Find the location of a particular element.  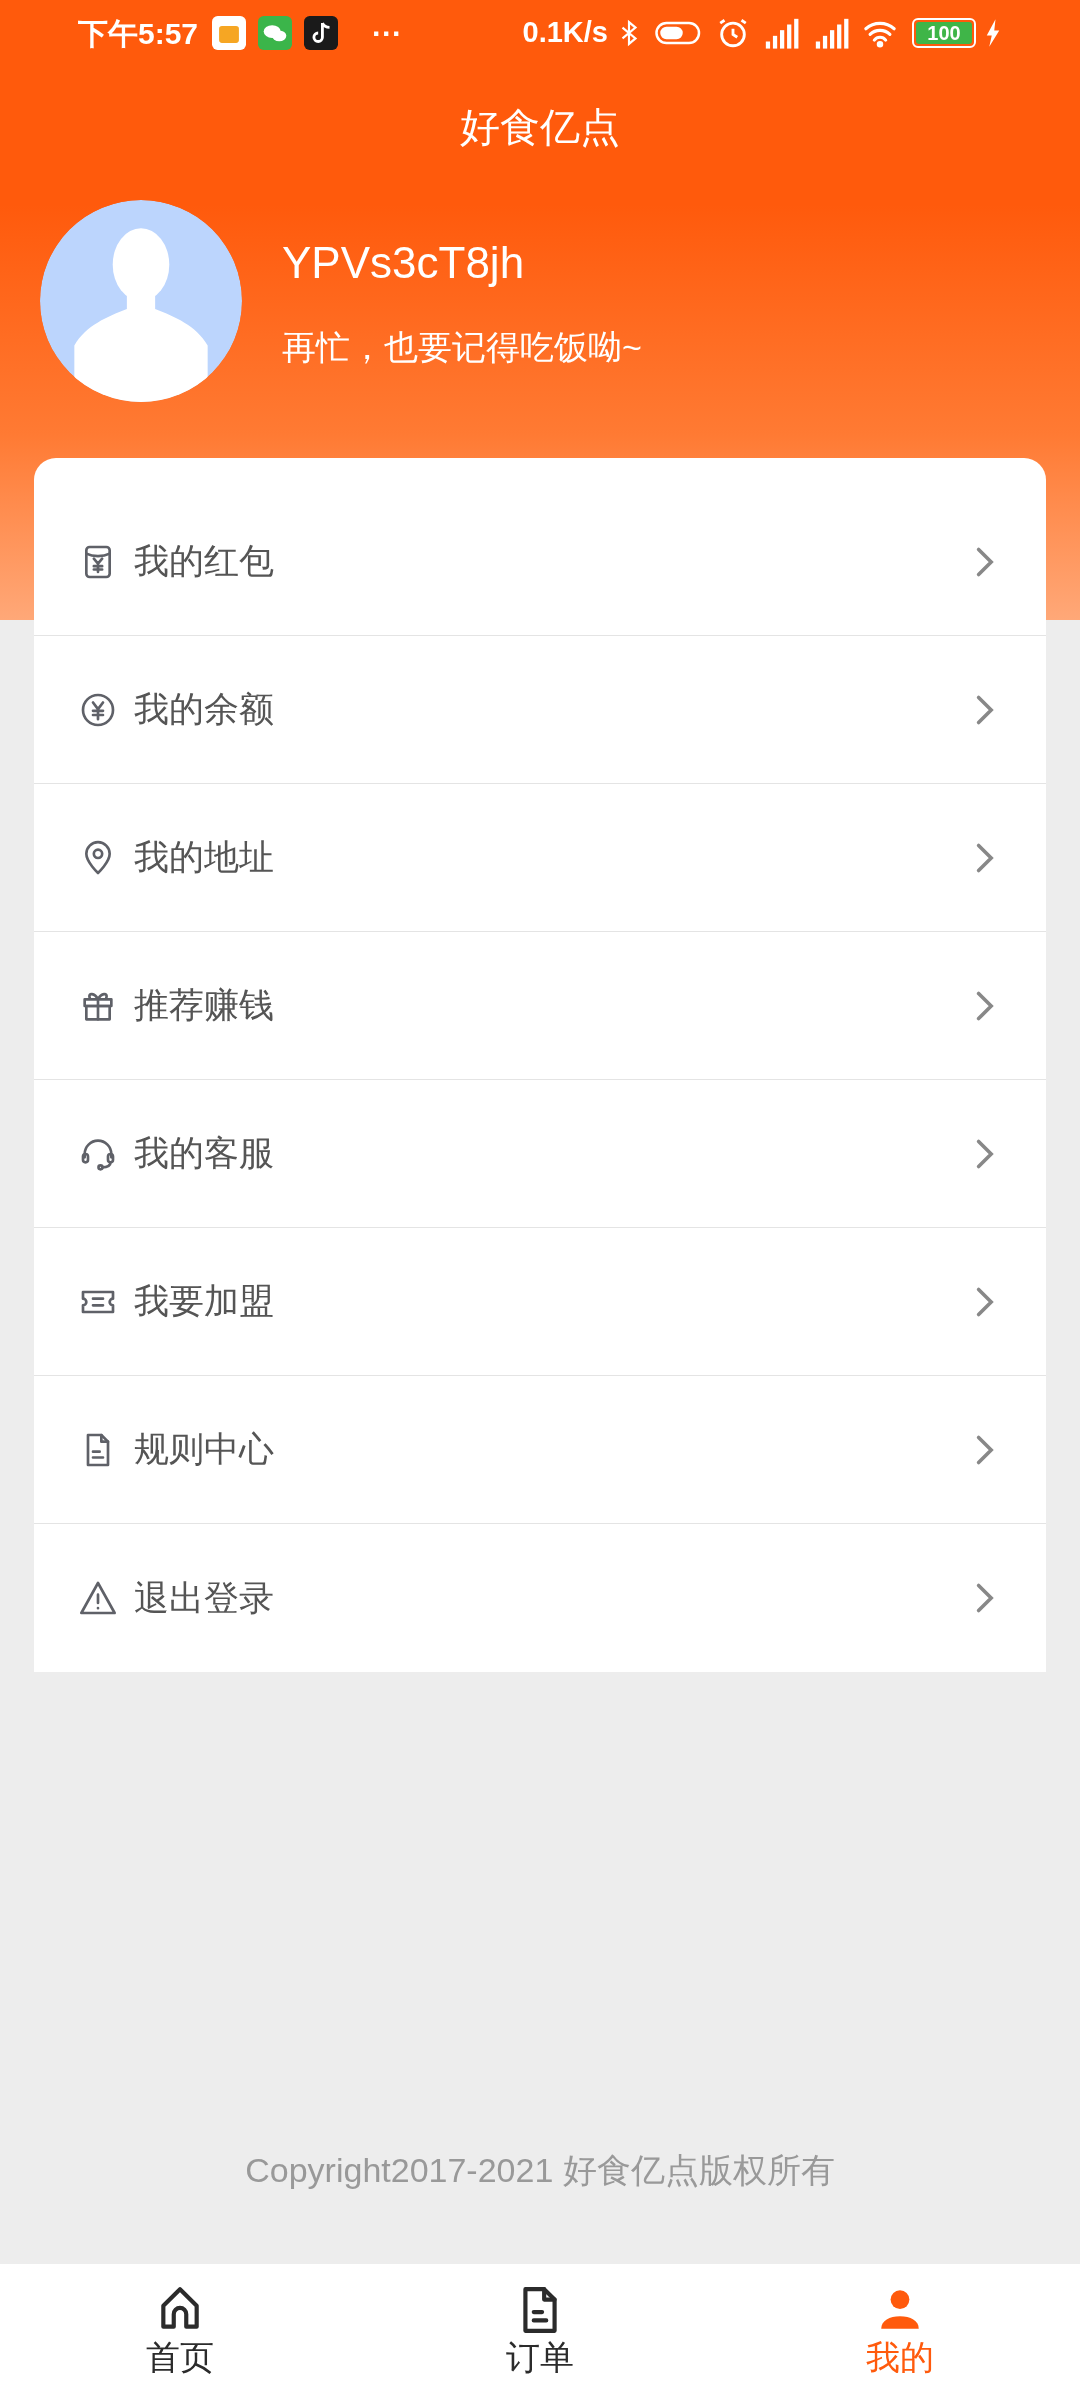

menu-item: 我的客服 is located at coordinates (540, 1154).